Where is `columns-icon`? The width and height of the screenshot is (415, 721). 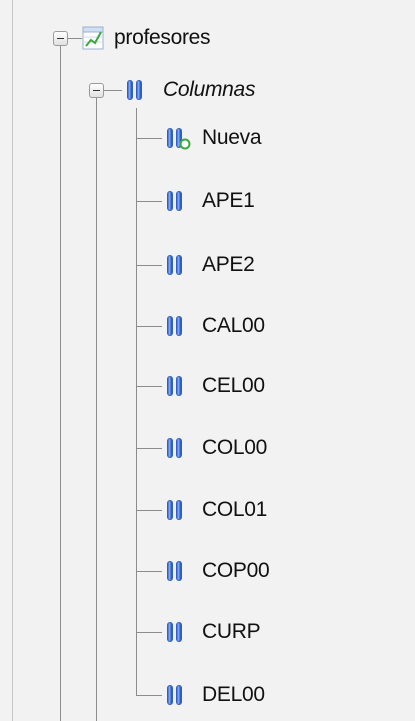 columns-icon is located at coordinates (134, 90).